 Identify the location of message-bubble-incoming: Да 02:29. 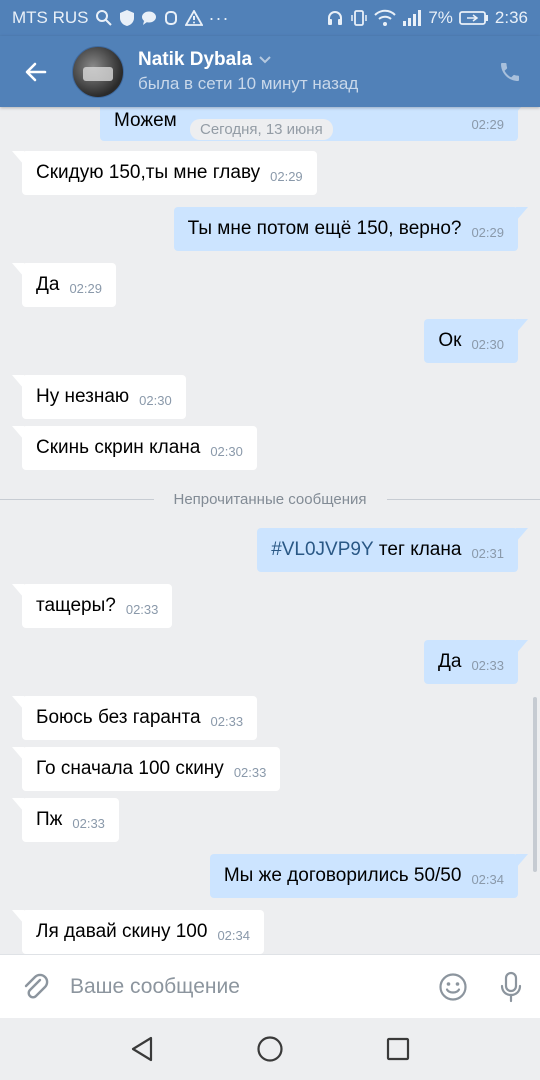
(64, 285).